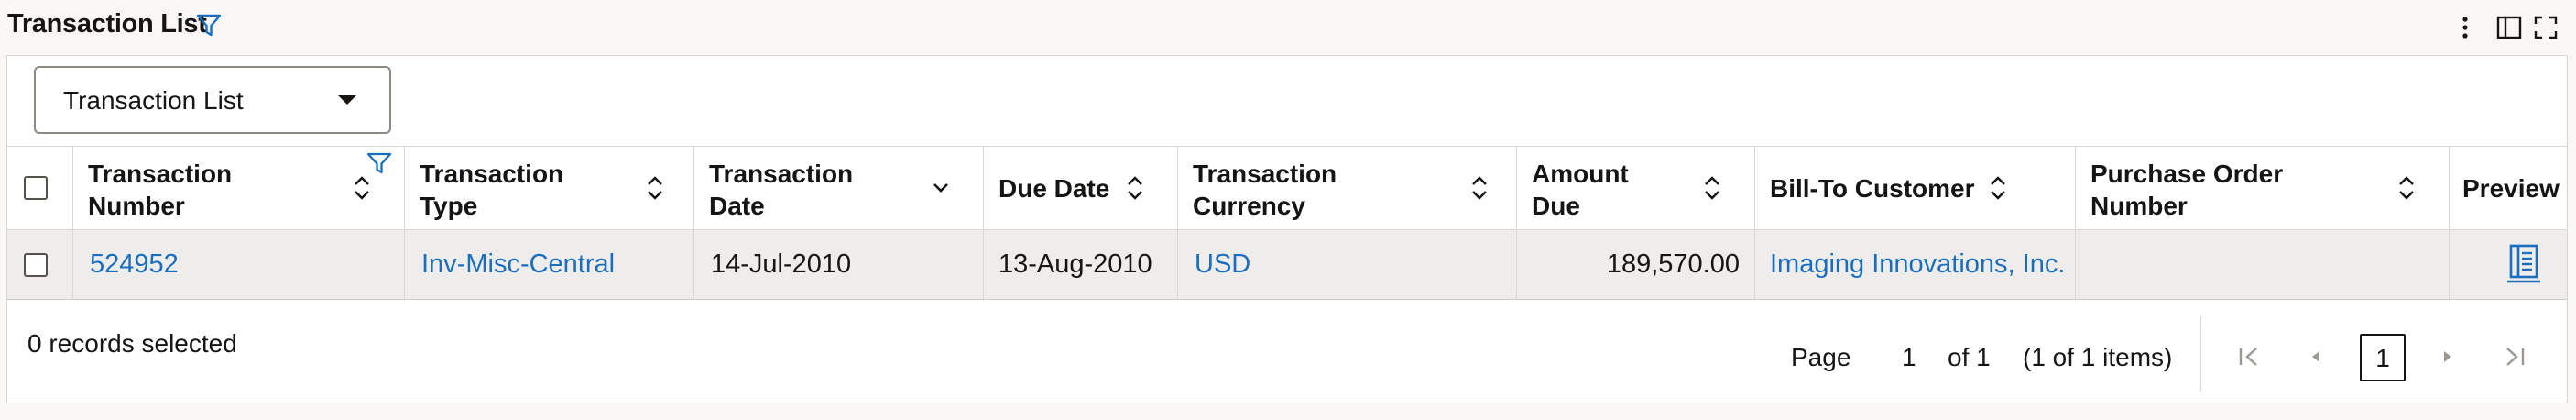 This screenshot has height=420, width=2576. I want to click on pager-divider, so click(2201, 354).